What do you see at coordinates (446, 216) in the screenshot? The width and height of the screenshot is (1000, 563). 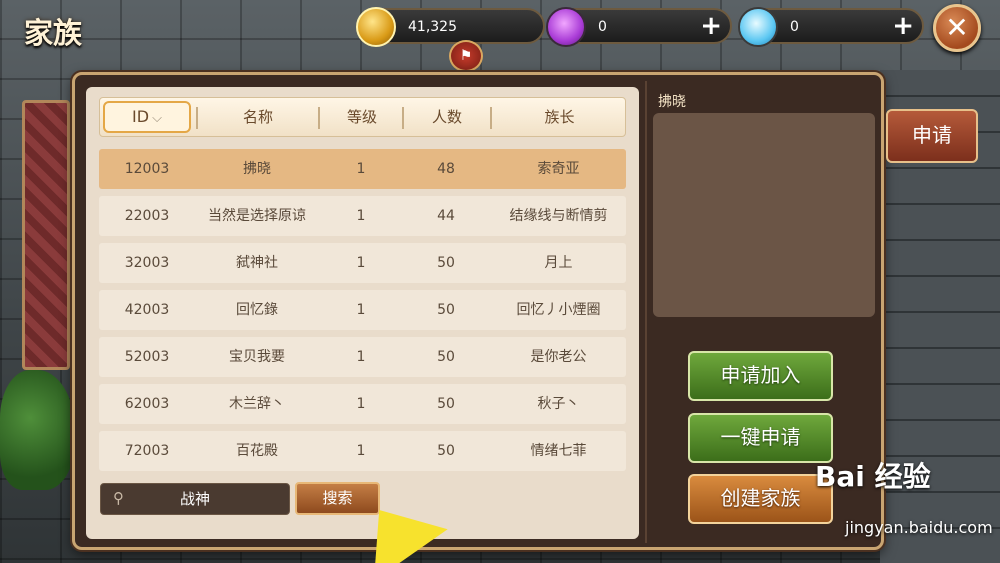 I see `cell-members: 44` at bounding box center [446, 216].